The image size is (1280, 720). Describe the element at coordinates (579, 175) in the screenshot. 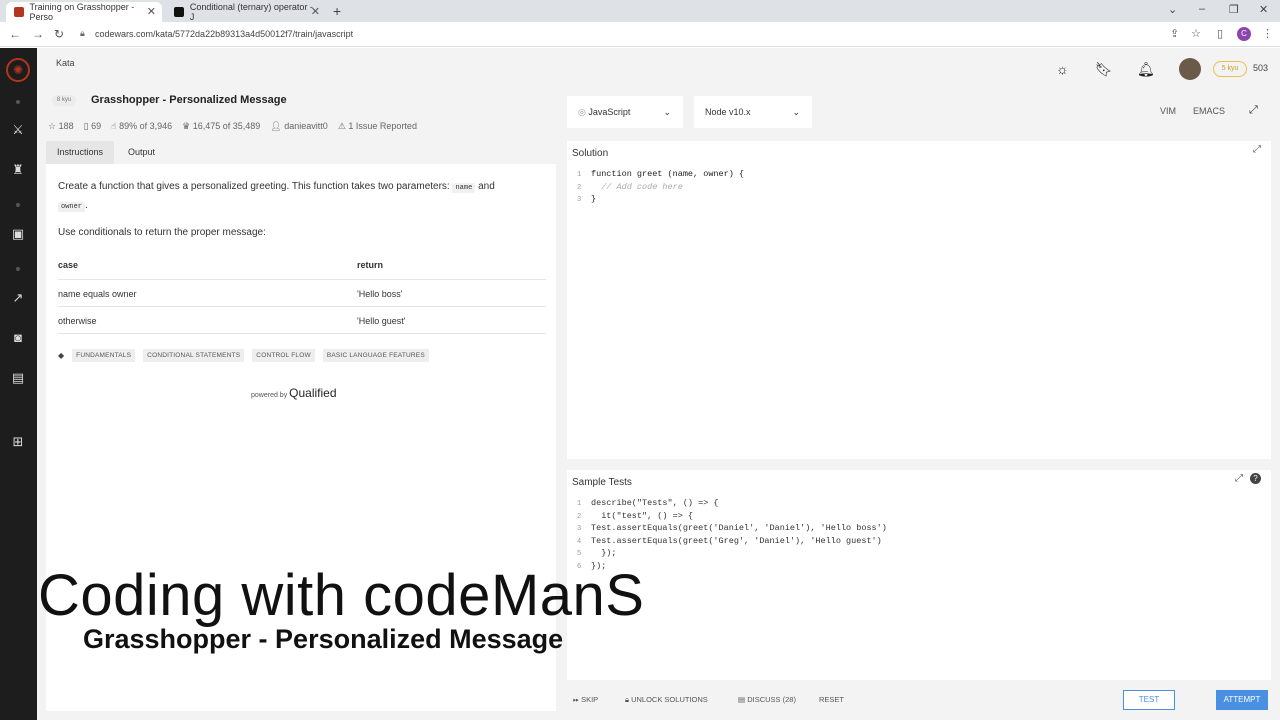

I see `line-number: 1` at that location.